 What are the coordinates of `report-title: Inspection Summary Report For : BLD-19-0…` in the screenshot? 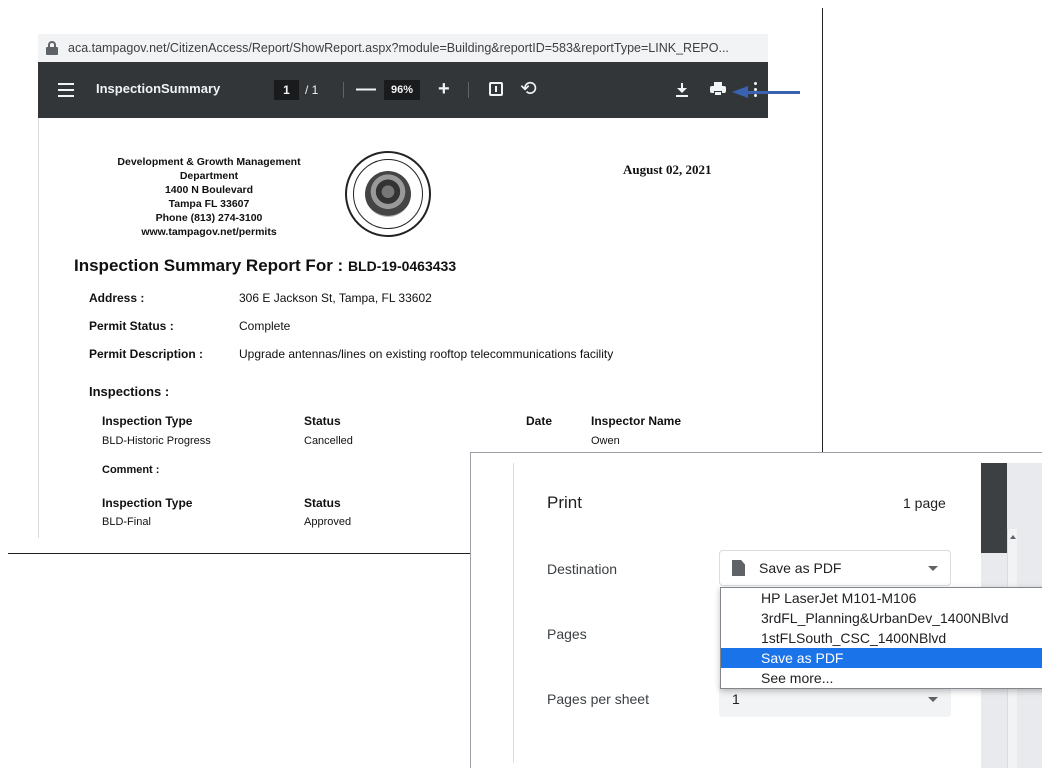 It's located at (265, 266).